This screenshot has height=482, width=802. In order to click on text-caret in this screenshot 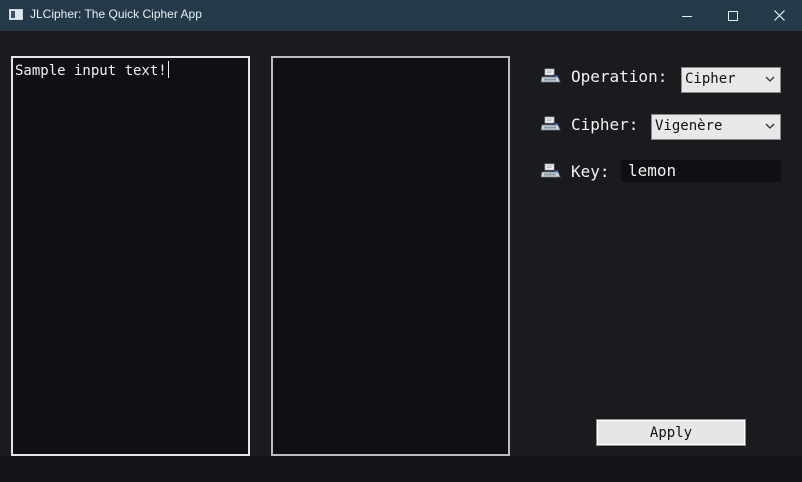, I will do `click(168, 69)`.